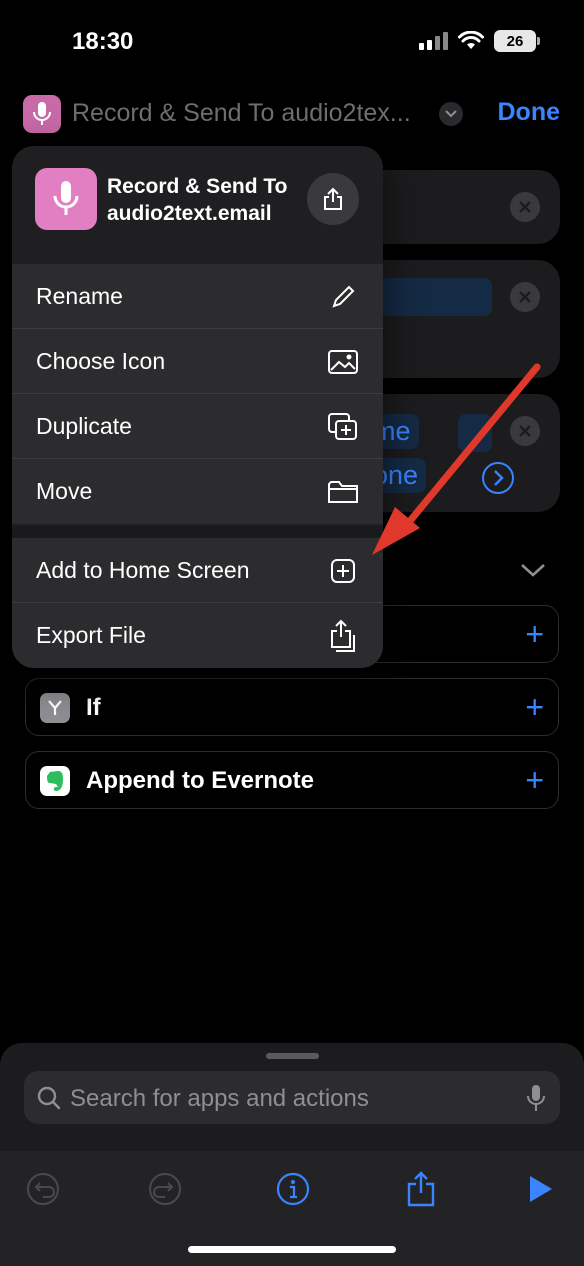 The width and height of the screenshot is (584, 1266). Describe the element at coordinates (197, 361) in the screenshot. I see `menu-item-choose-icon: Choose Icon` at that location.